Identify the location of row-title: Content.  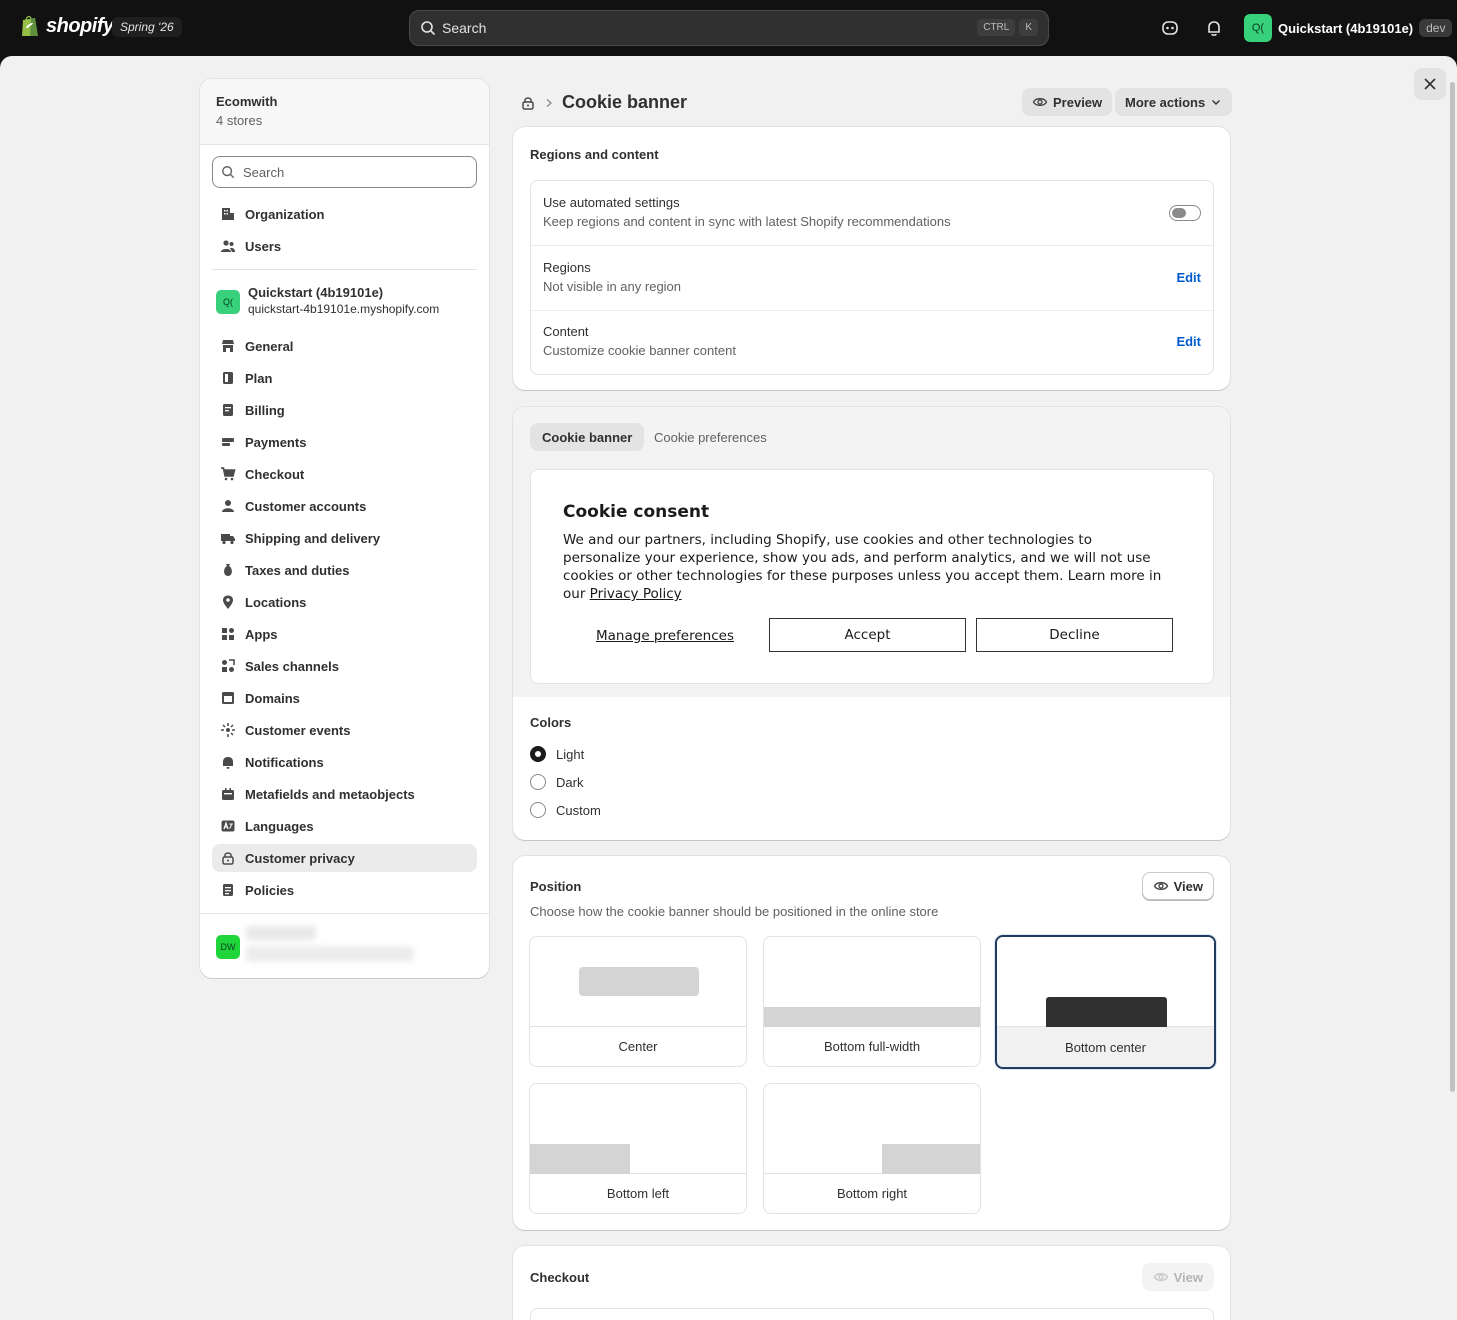
(566, 331).